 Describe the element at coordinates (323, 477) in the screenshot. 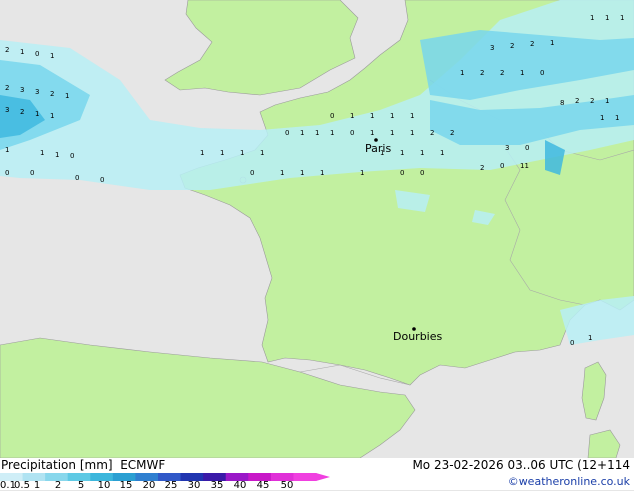

I see `legend-overflow-arrow` at that location.